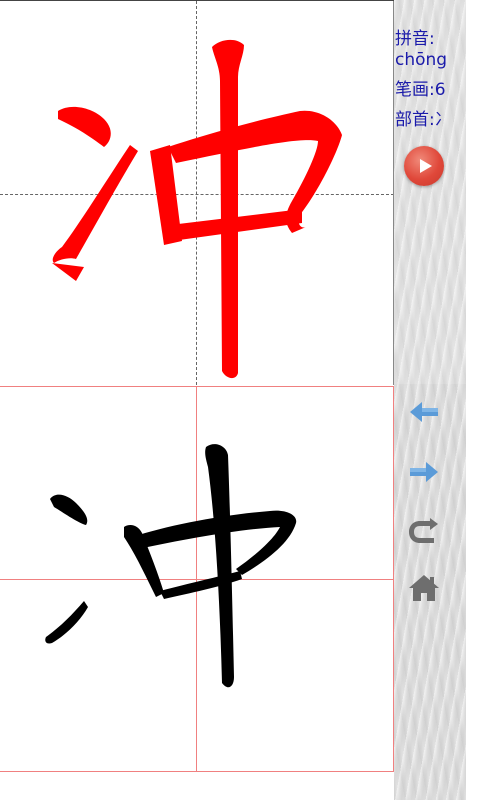  I want to click on redo-icon, so click(423, 530).